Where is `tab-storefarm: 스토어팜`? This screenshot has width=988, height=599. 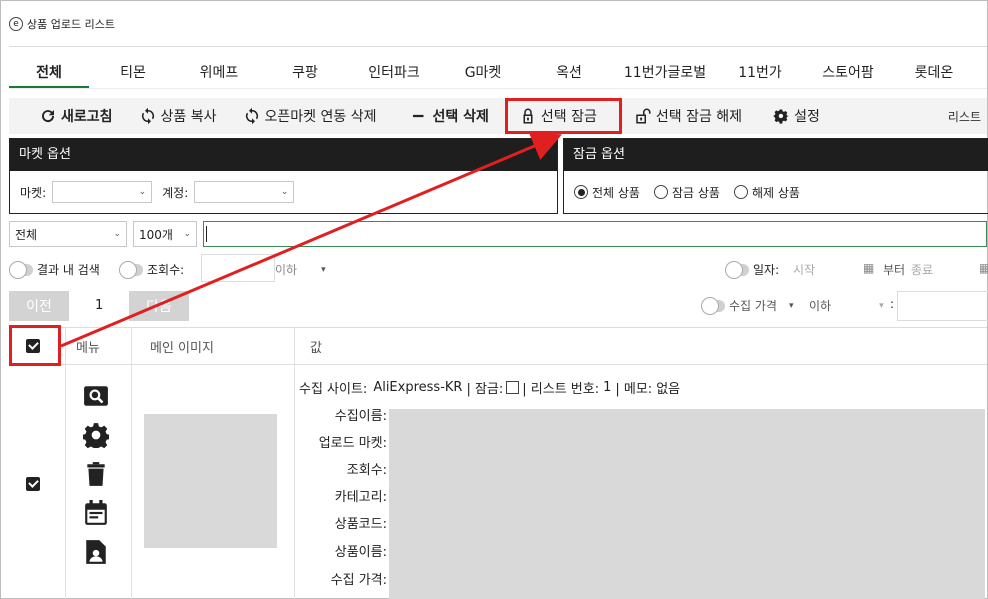 tab-storefarm: 스토어팜 is located at coordinates (848, 75).